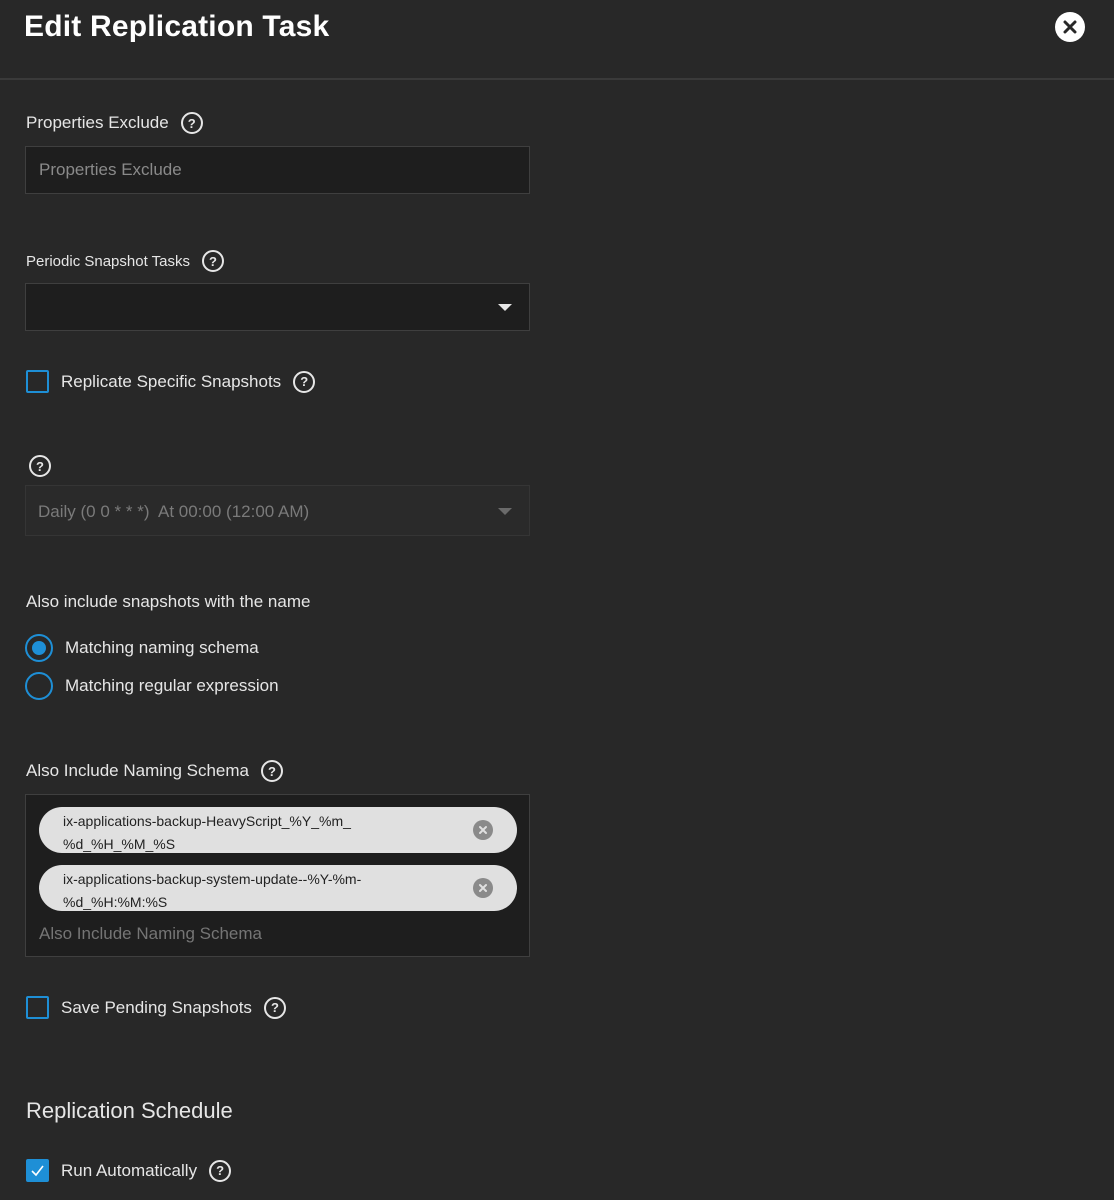  I want to click on properties-exclude-field, so click(277, 170).